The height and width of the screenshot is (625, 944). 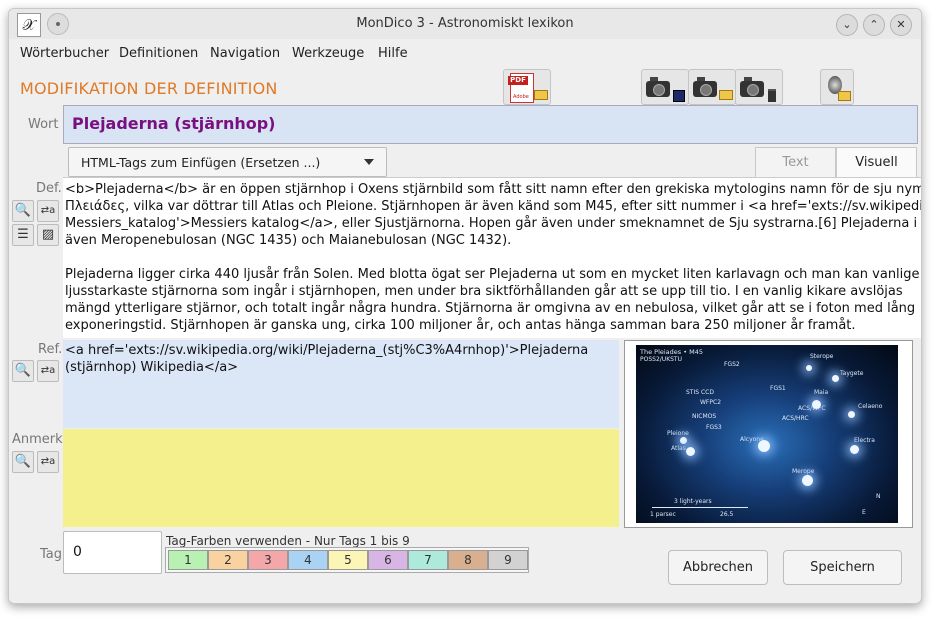 What do you see at coordinates (705, 87) in the screenshot?
I see `camera-open-icon` at bounding box center [705, 87].